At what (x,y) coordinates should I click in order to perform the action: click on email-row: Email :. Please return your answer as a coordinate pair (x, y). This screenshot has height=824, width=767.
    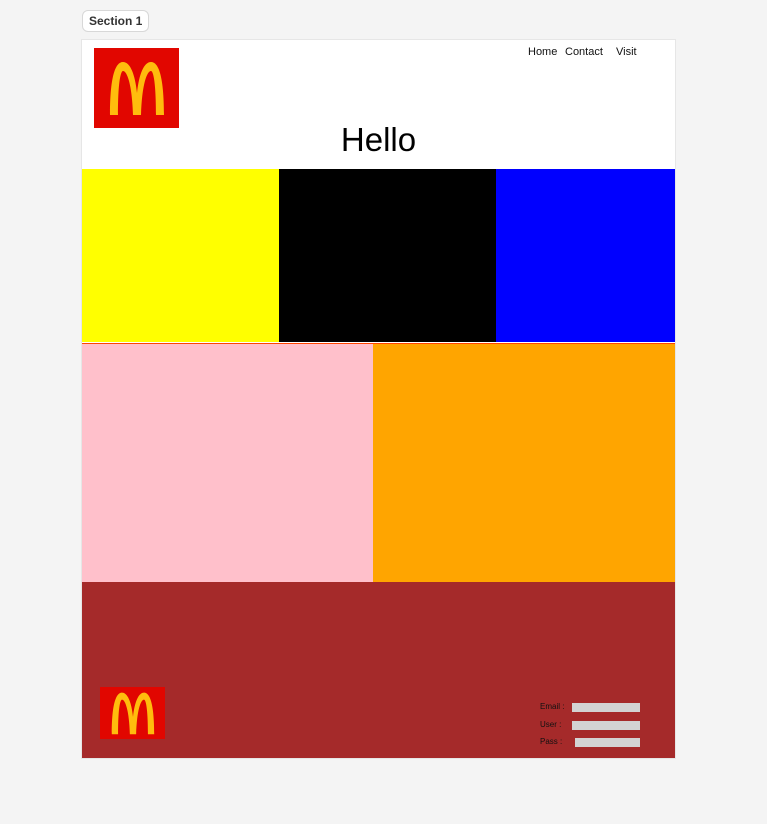
    Looking at the image, I should click on (590, 707).